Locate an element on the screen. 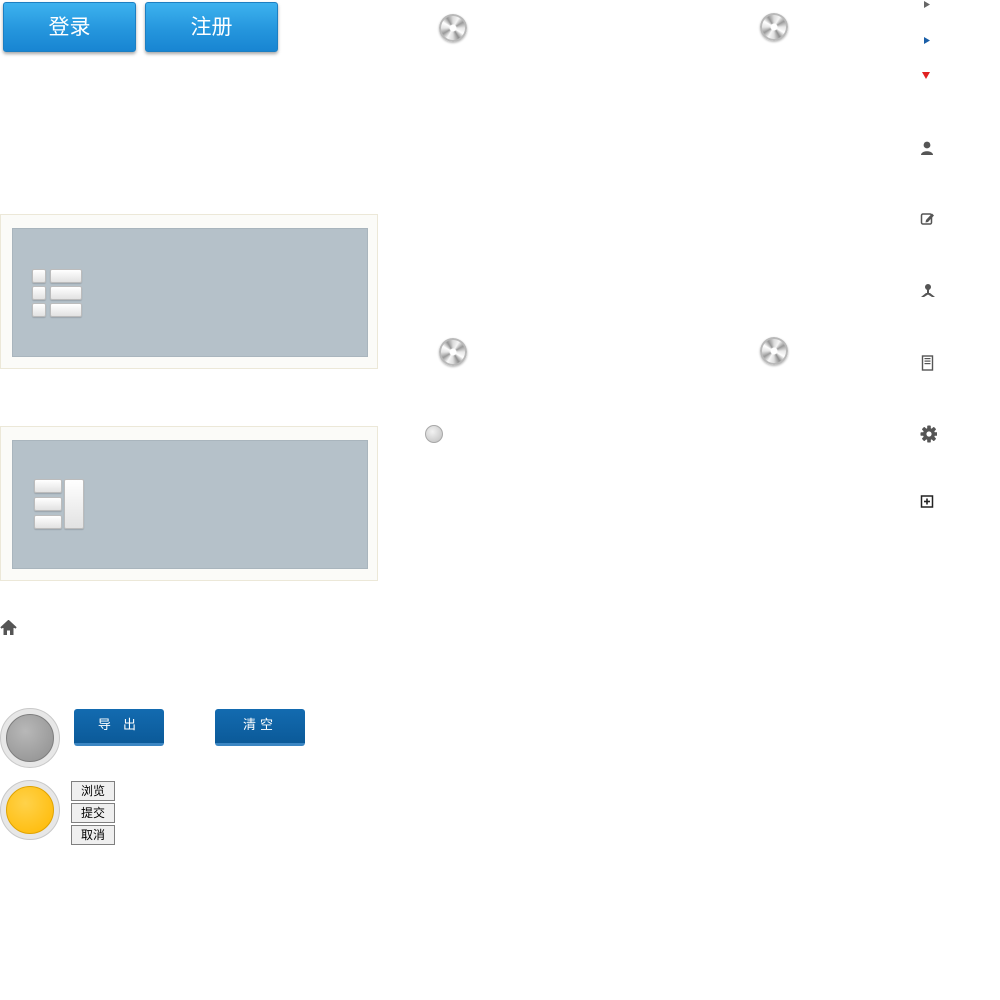 Image resolution: width=1000 pixels, height=1000 pixels. home-icon is located at coordinates (8, 628).